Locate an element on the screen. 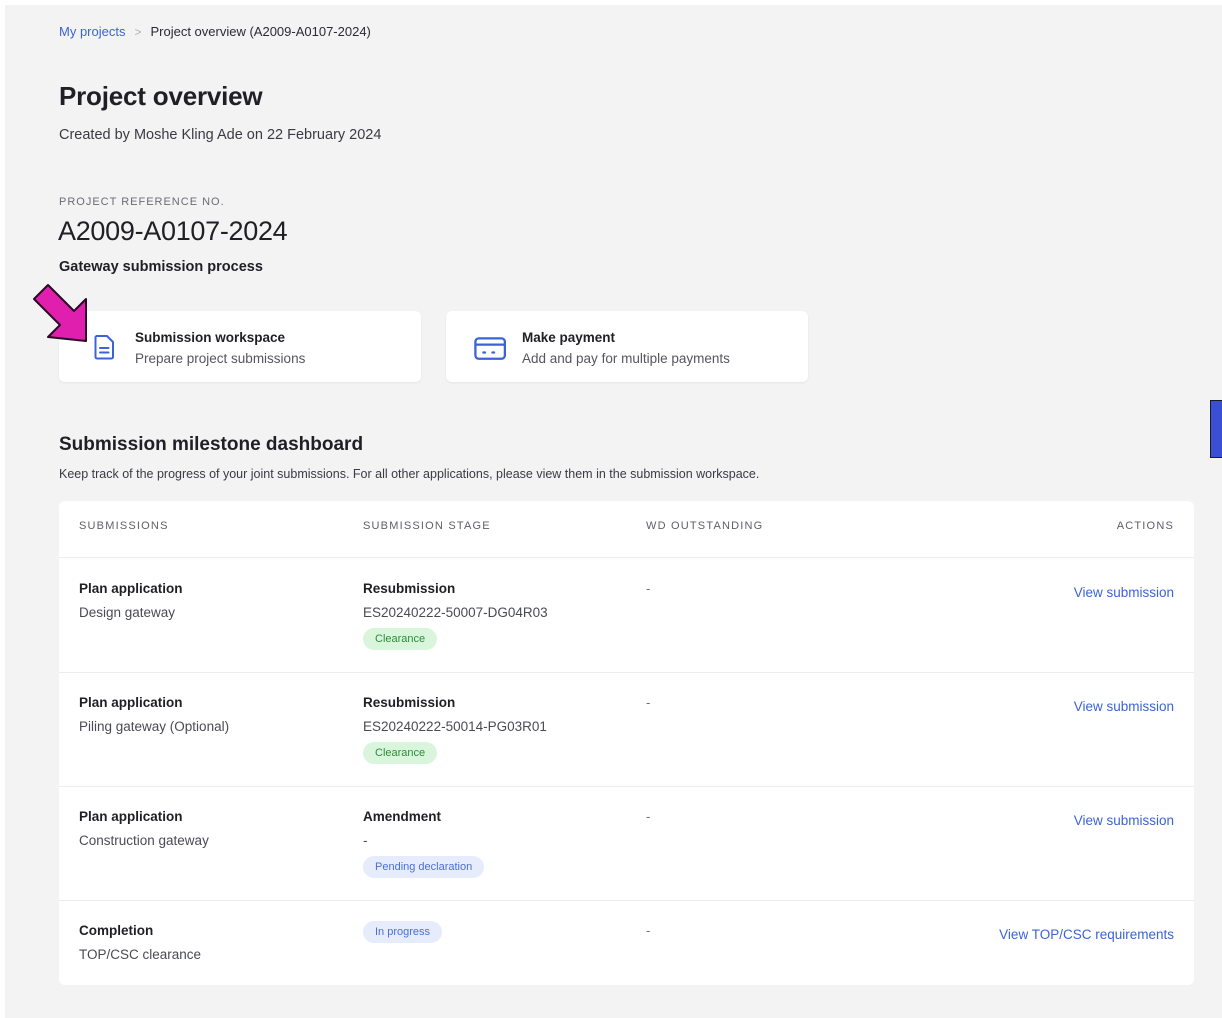 The image size is (1222, 1018). stage-reference: ES20240222-50007-DG04R03 is located at coordinates (455, 612).